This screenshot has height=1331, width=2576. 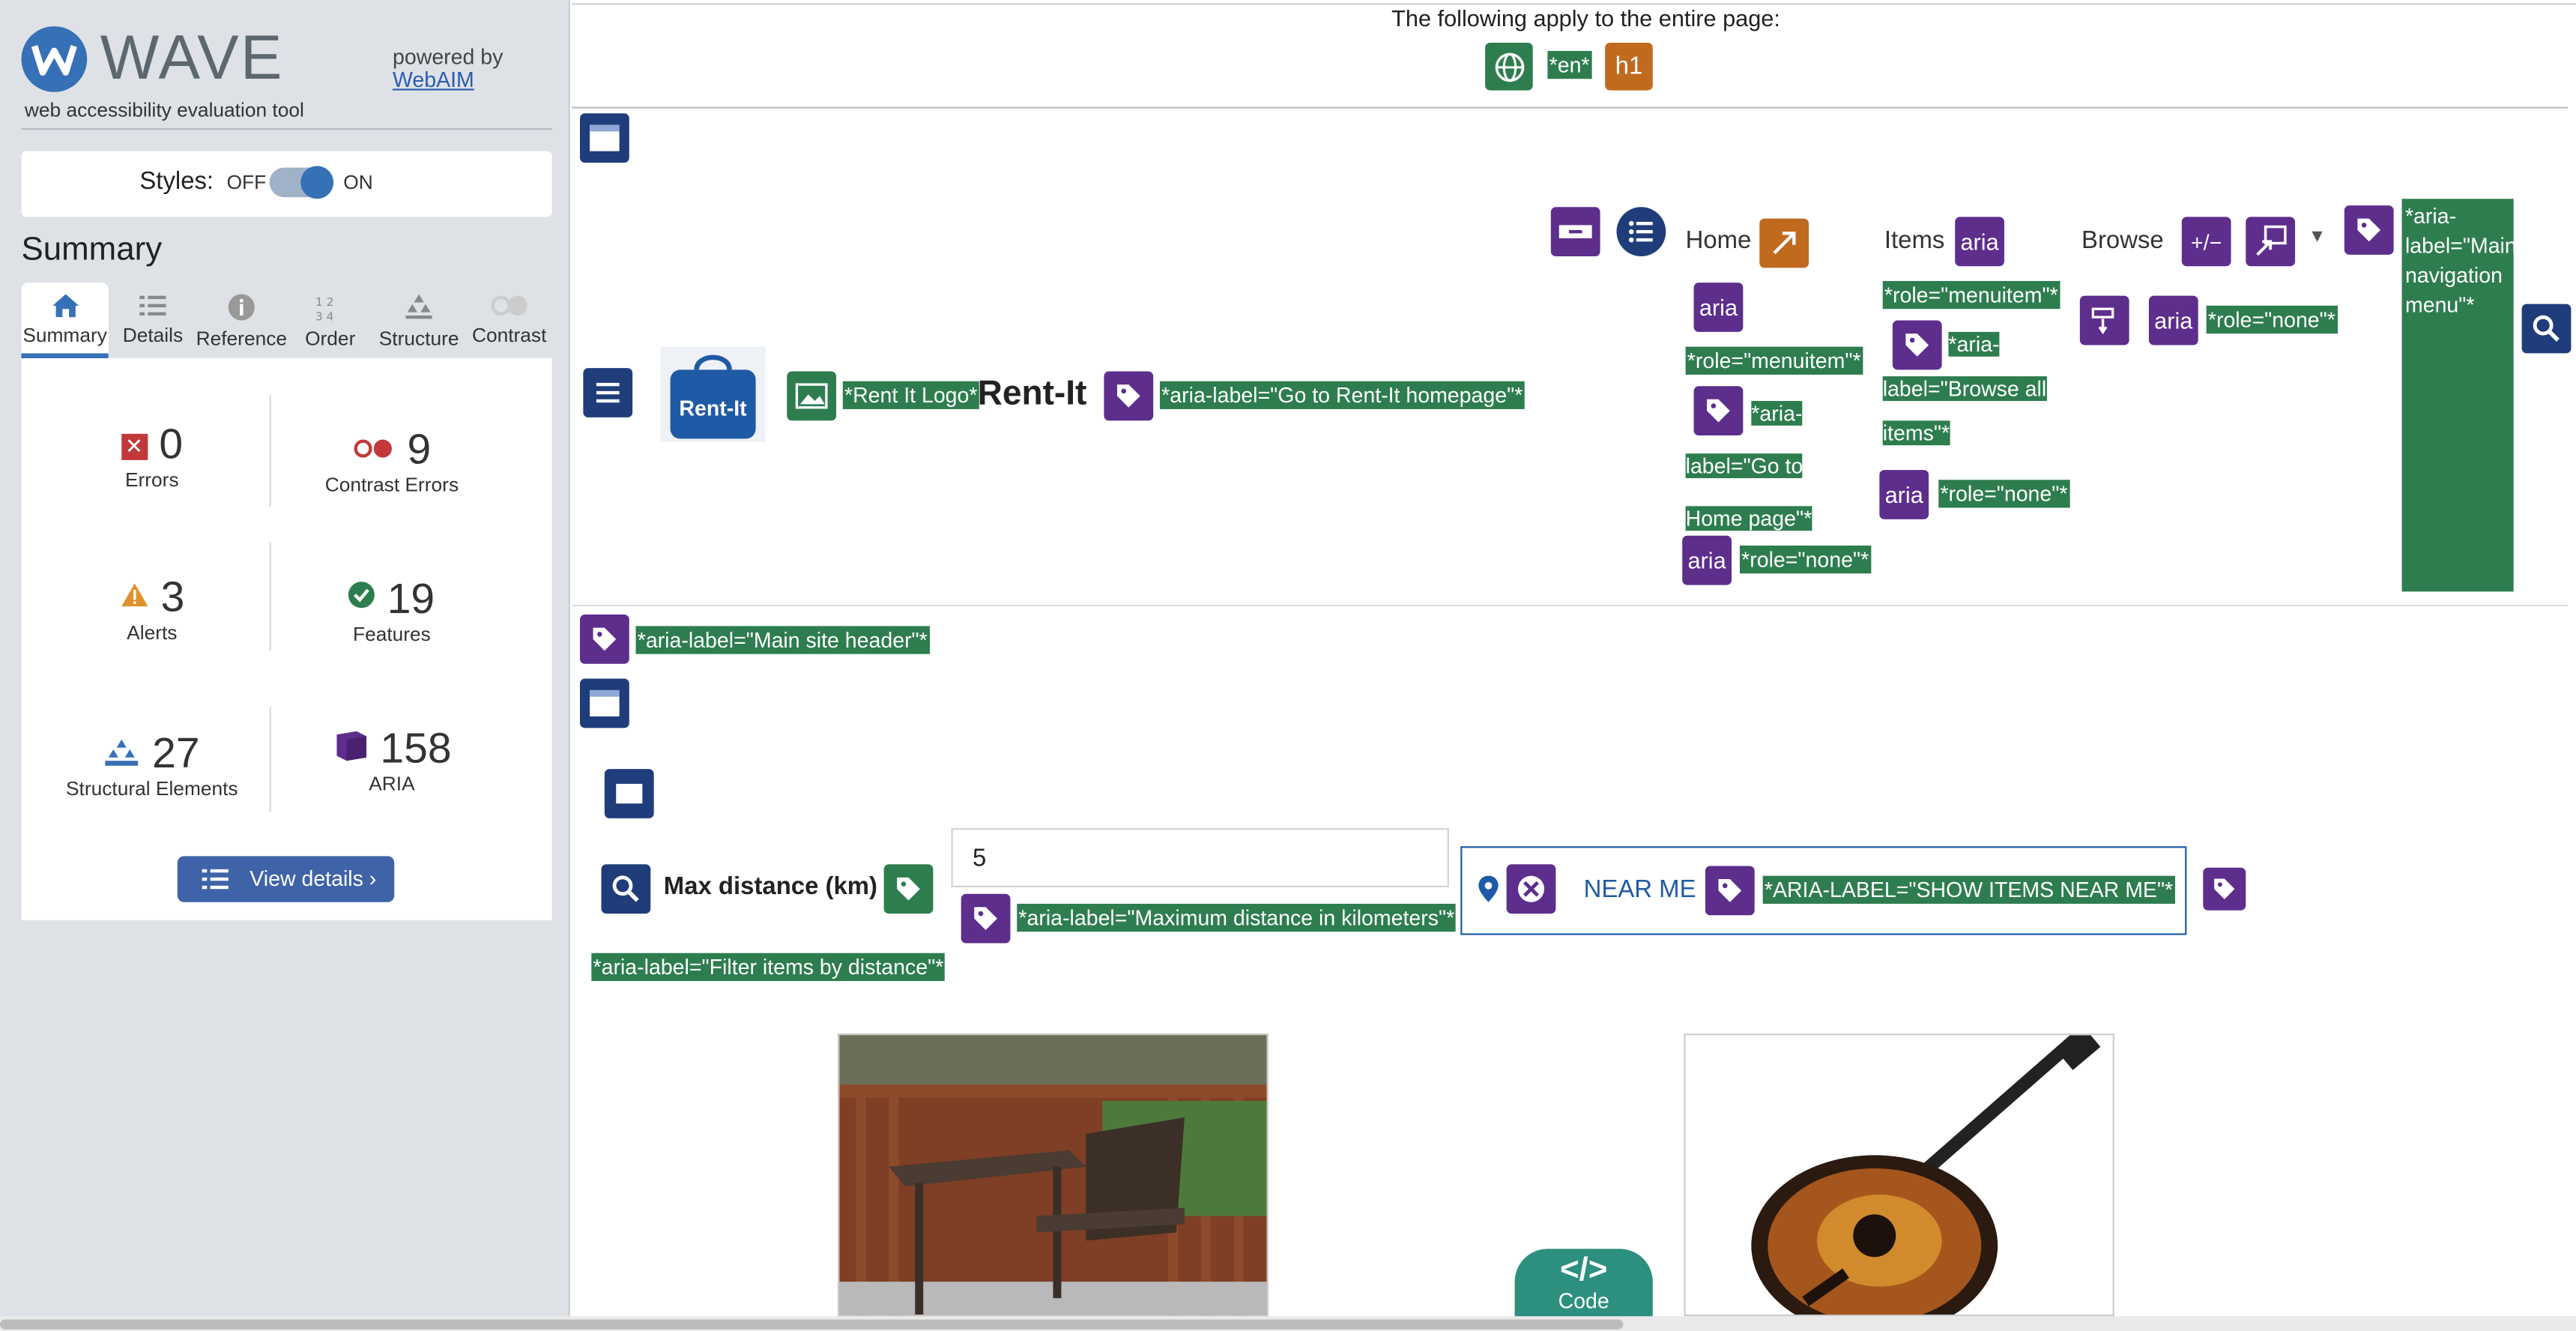 I want to click on image-alt-icon, so click(x=812, y=396).